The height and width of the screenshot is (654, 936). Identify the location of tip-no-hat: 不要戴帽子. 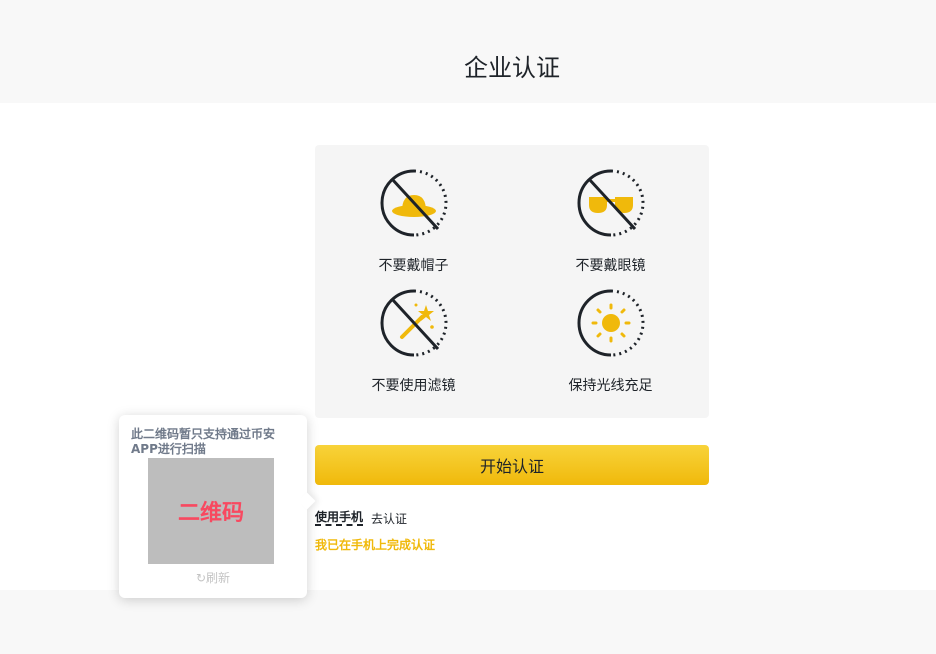
(413, 222).